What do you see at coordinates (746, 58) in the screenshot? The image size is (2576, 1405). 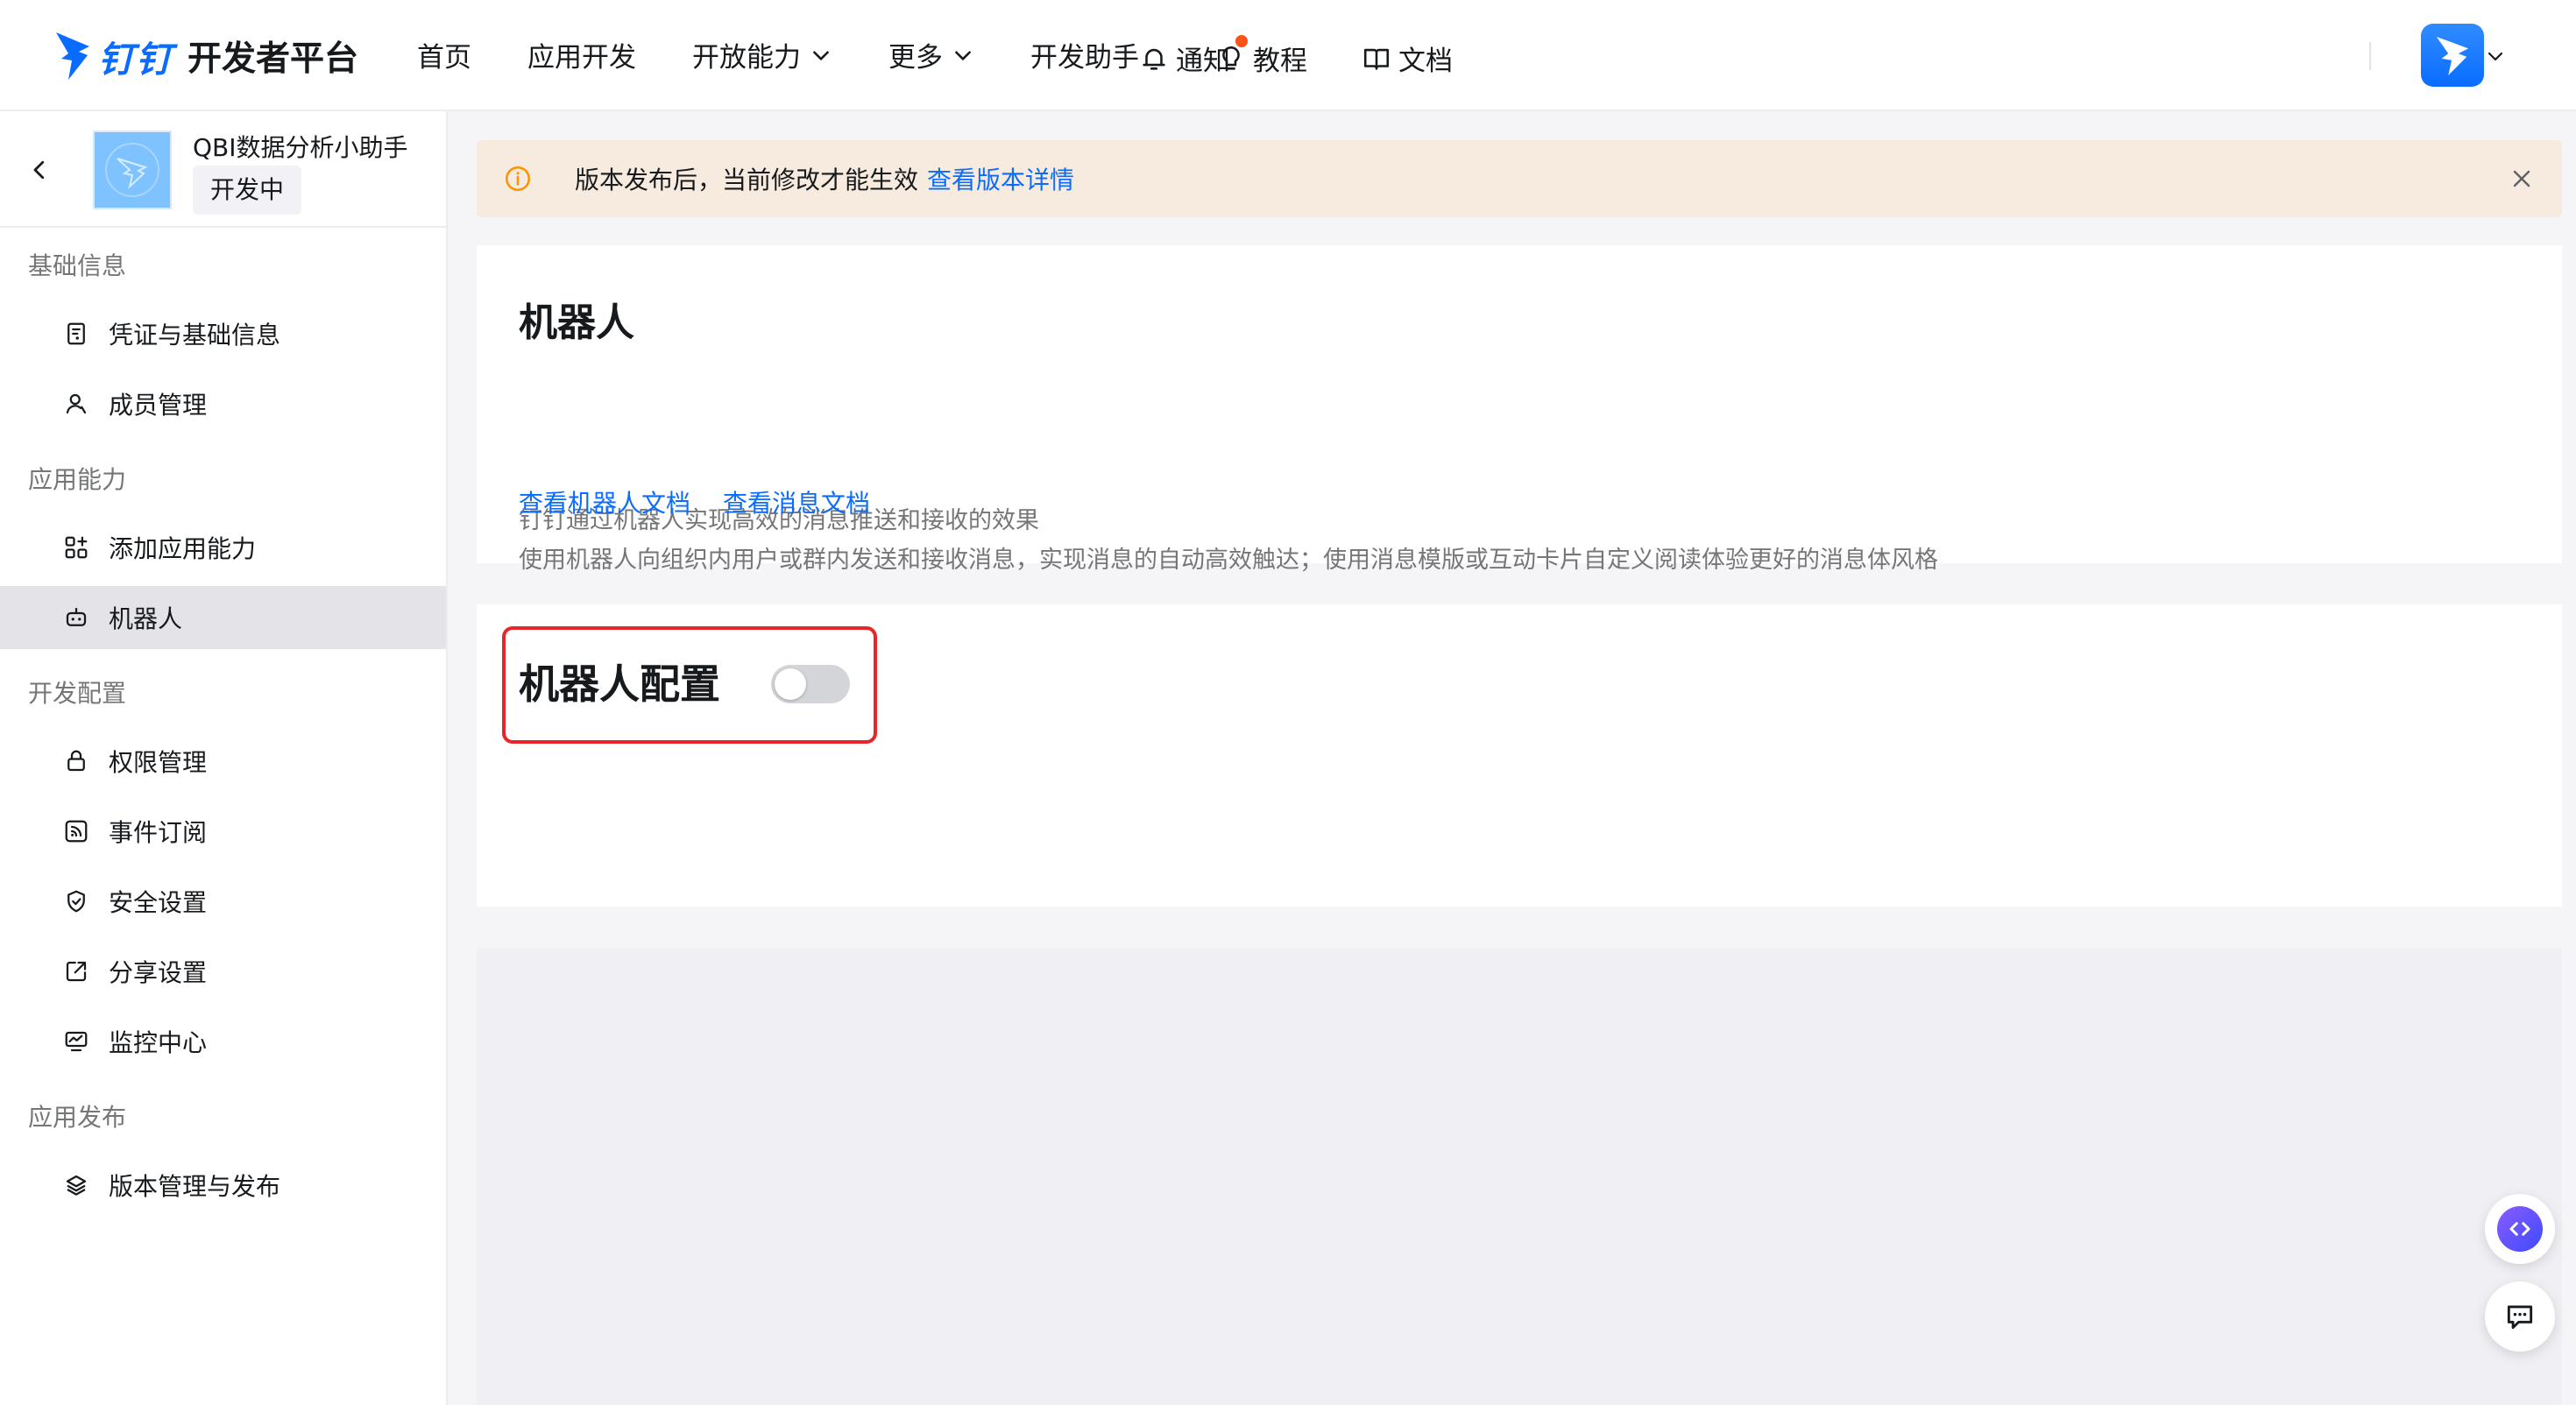 I see `nav-open-capabilities-label: 开放能力` at bounding box center [746, 58].